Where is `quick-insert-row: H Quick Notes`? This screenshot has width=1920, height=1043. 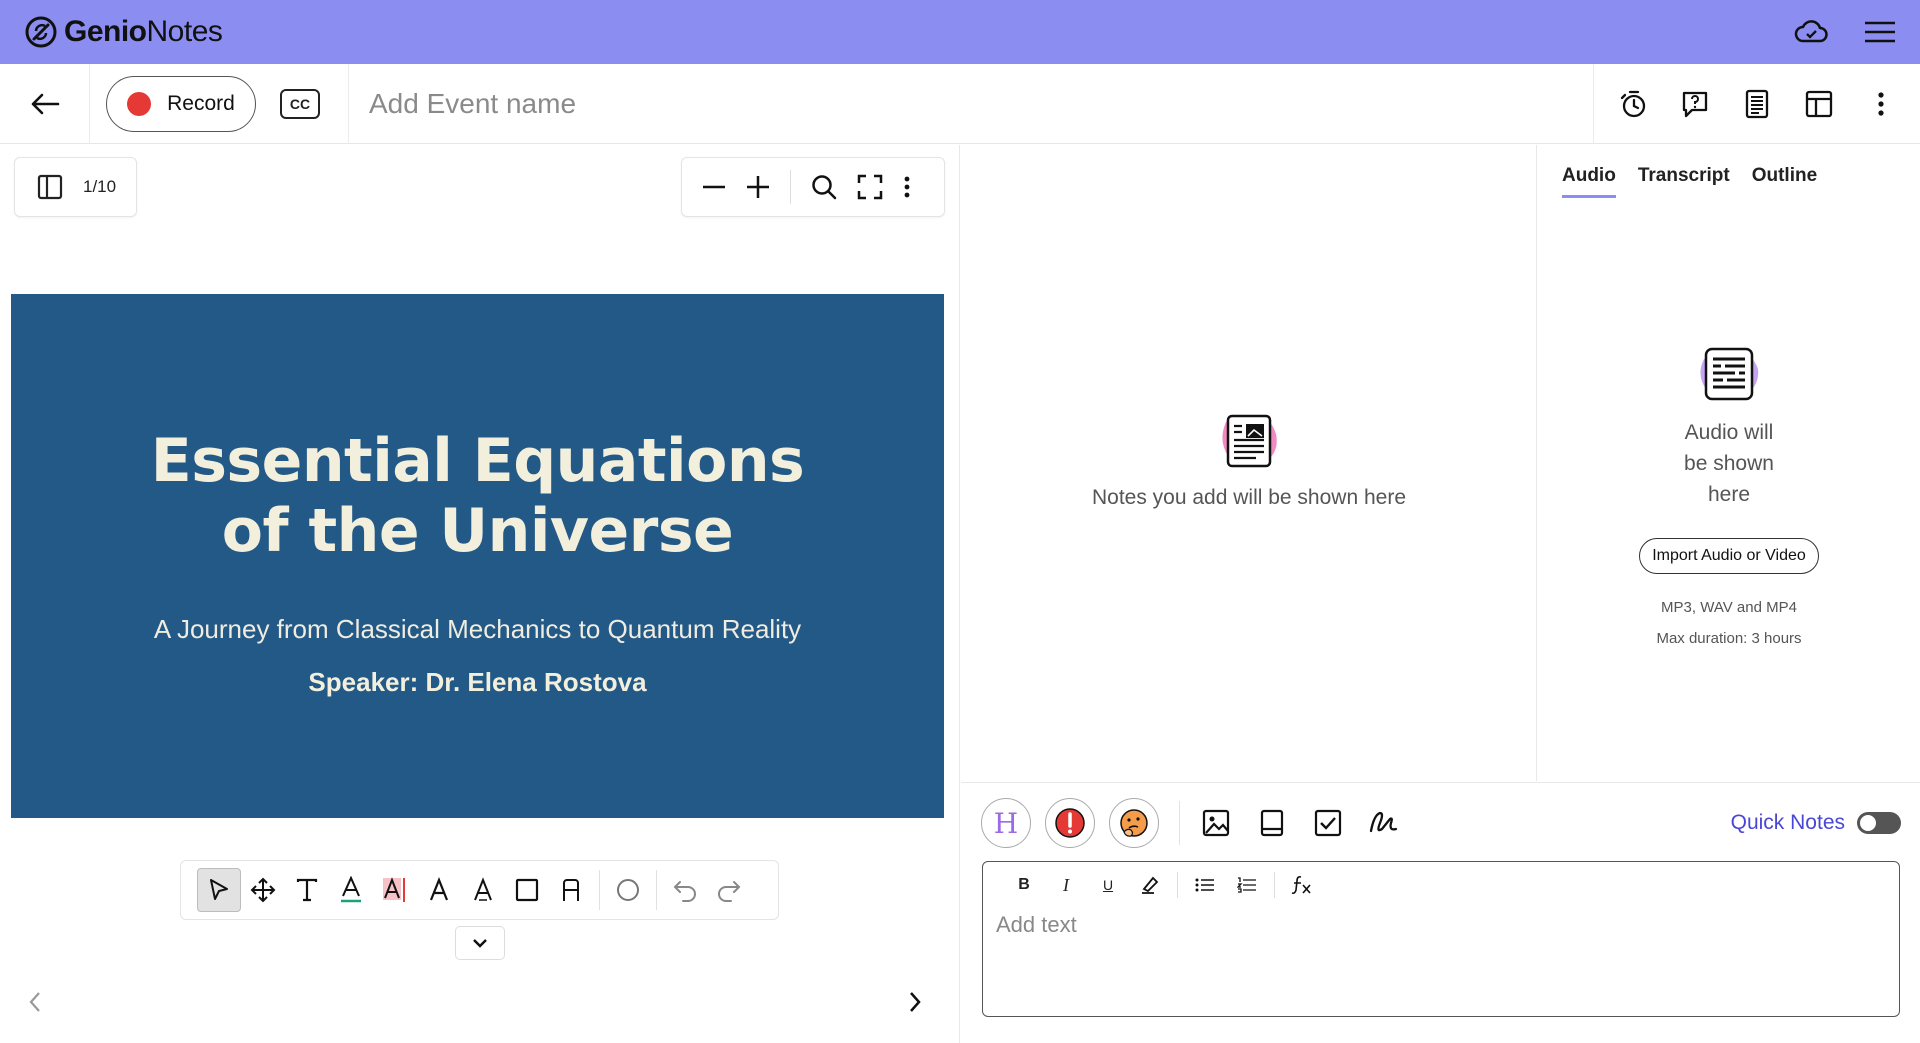 quick-insert-row: H Quick Notes is located at coordinates (1441, 823).